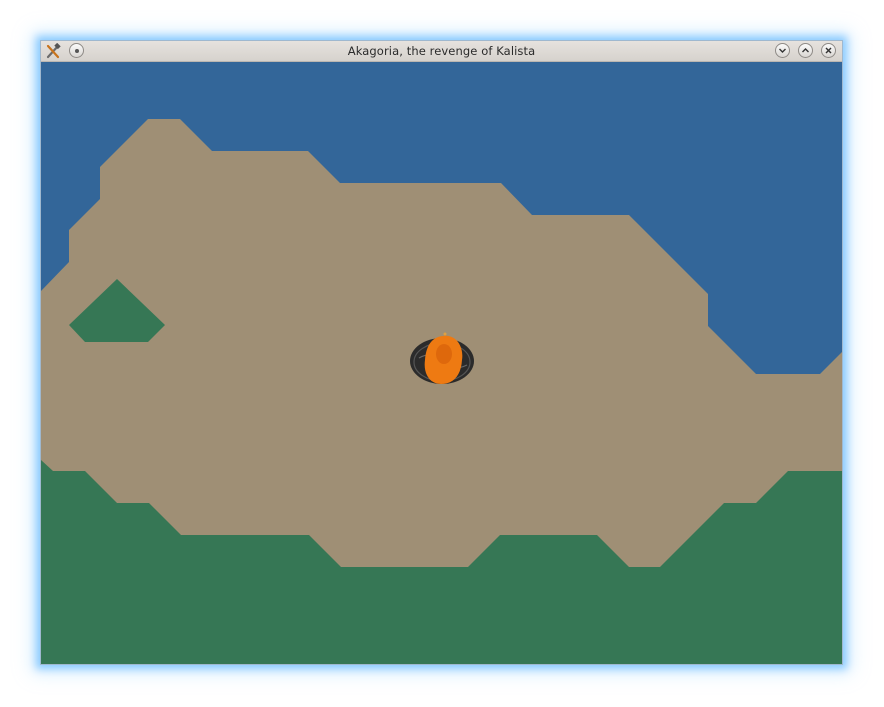 This screenshot has height=707, width=884. I want to click on window-title: Akagoria, the revenge of Kalista, so click(441, 51).